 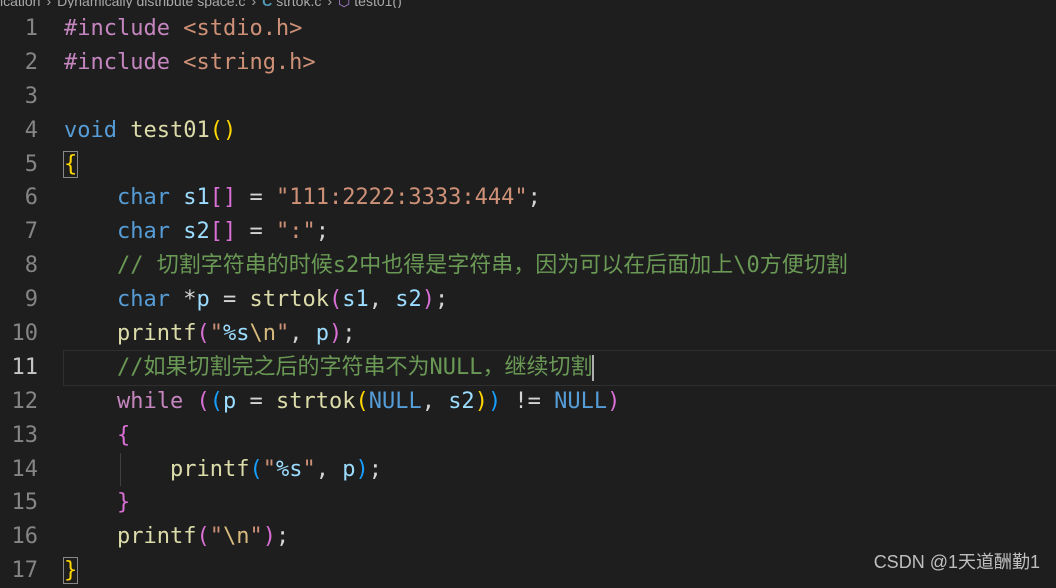 I want to click on brace-close-matched: }, so click(x=70, y=571).